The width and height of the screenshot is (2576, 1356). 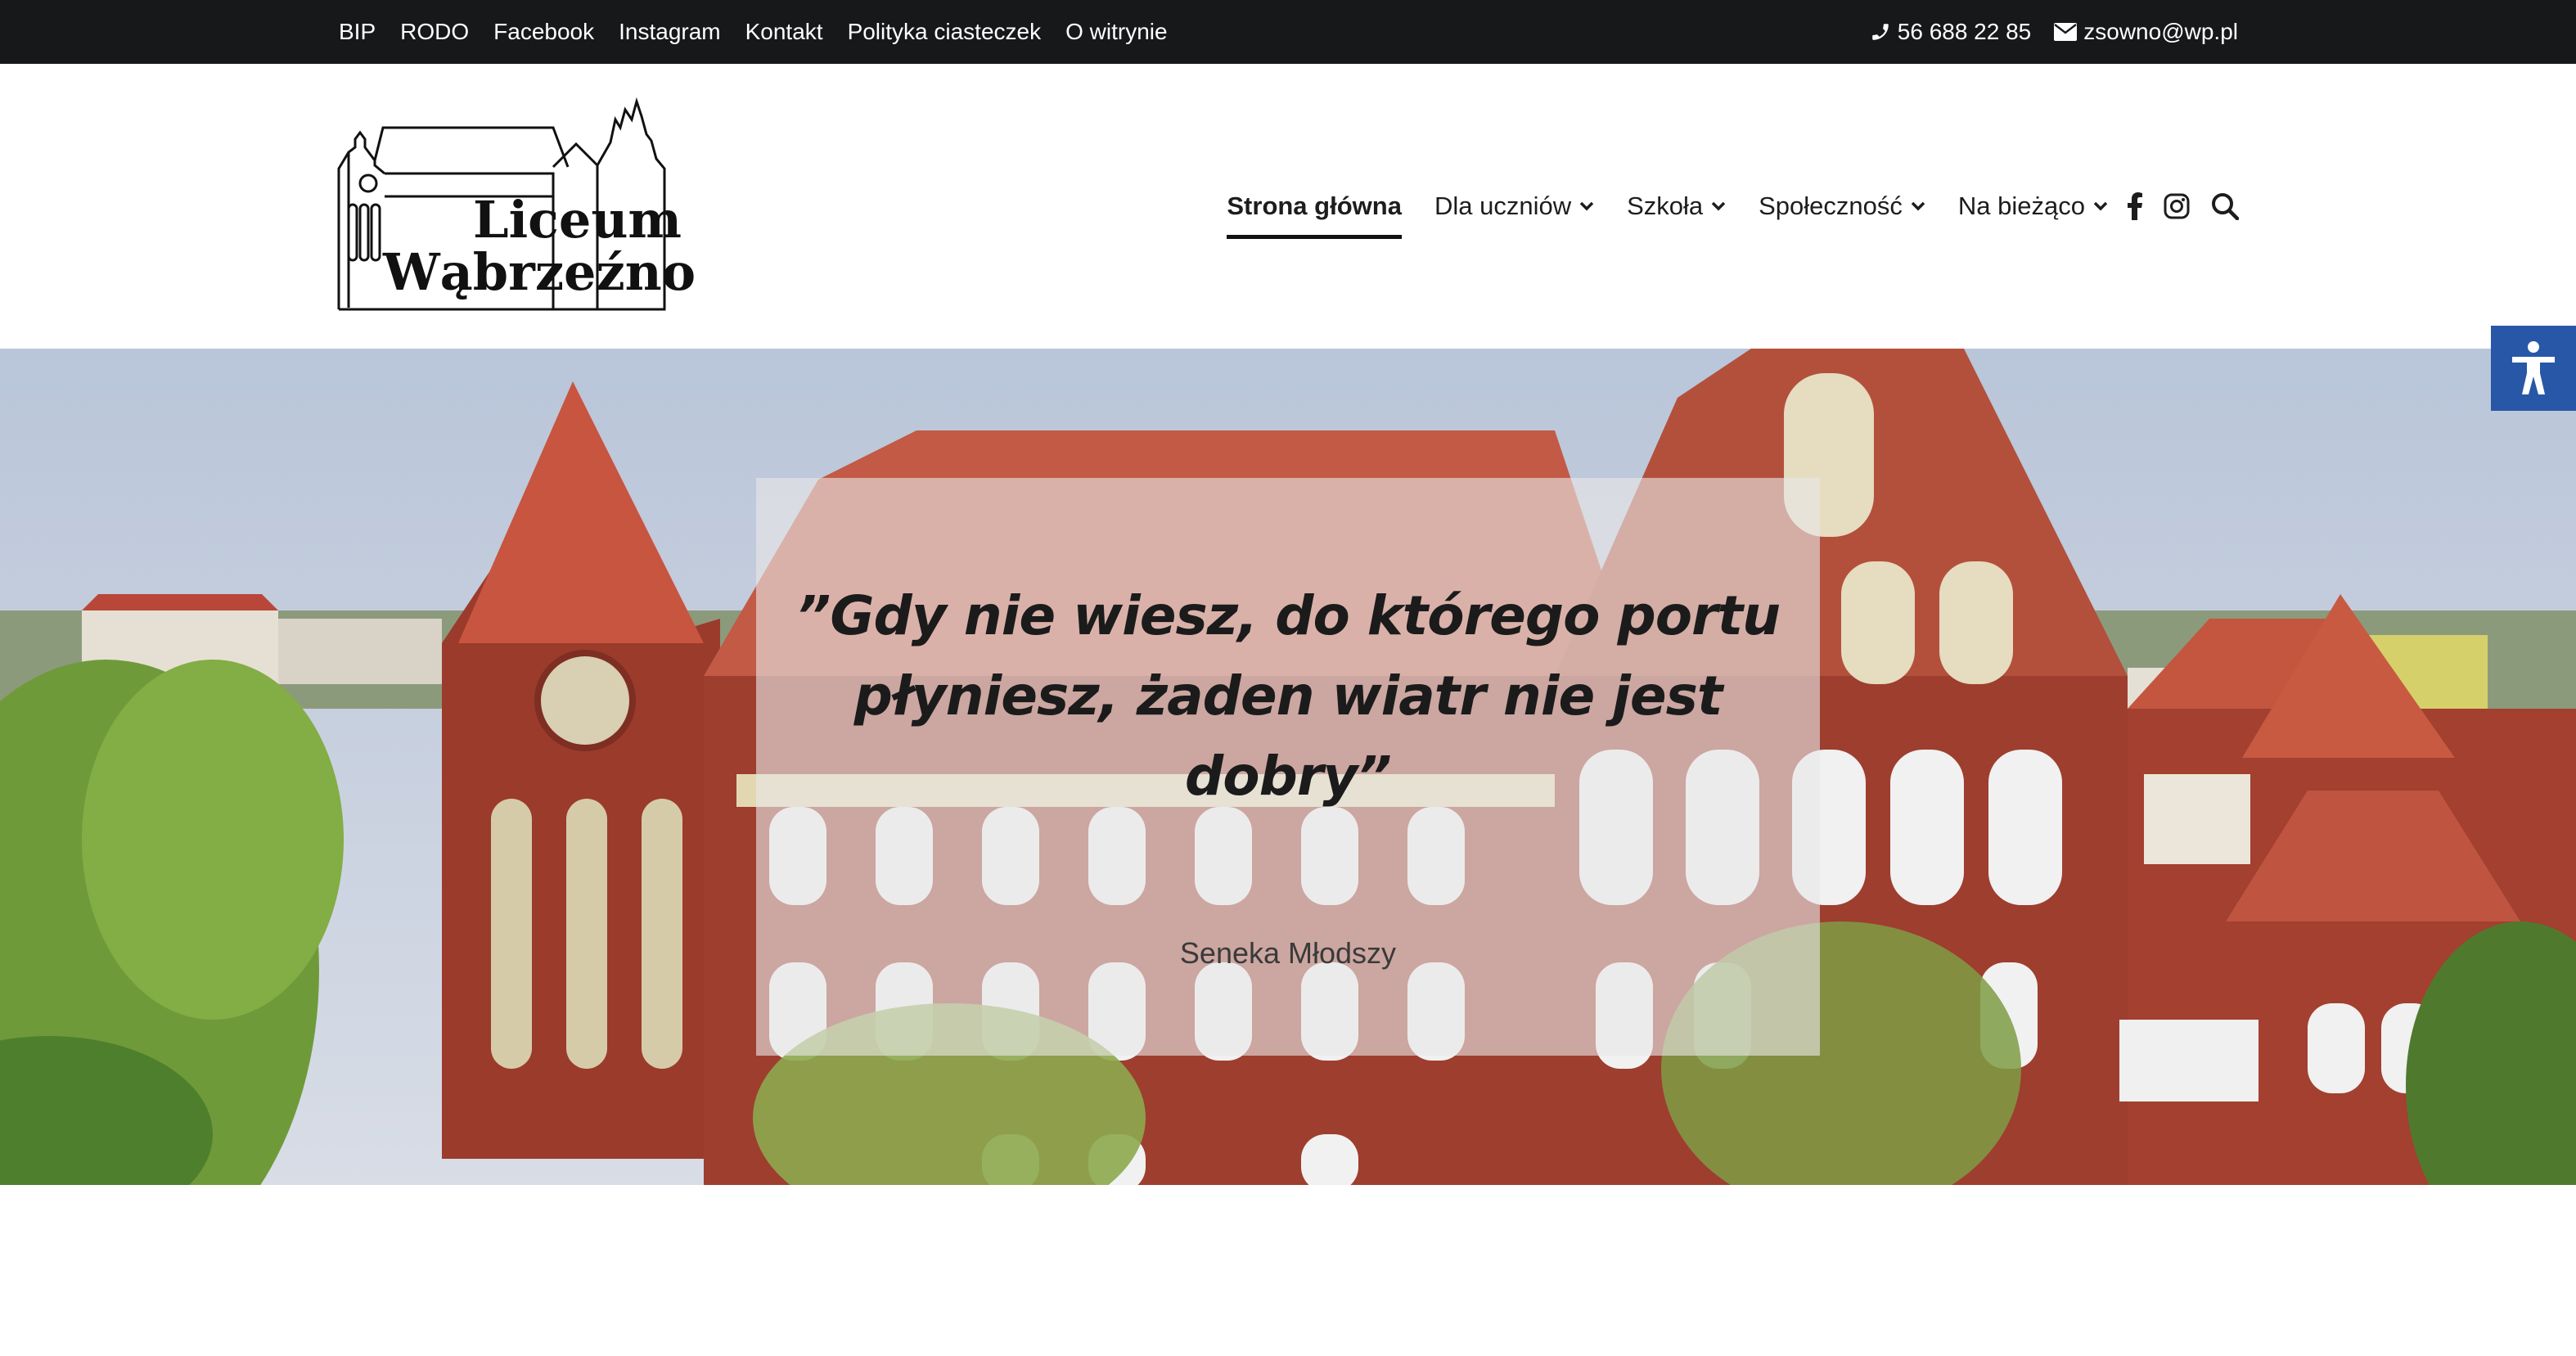 What do you see at coordinates (1288, 736) in the screenshot?
I see `quote-line-2: płyniesz, żaden wiatr nie jest dobry”` at bounding box center [1288, 736].